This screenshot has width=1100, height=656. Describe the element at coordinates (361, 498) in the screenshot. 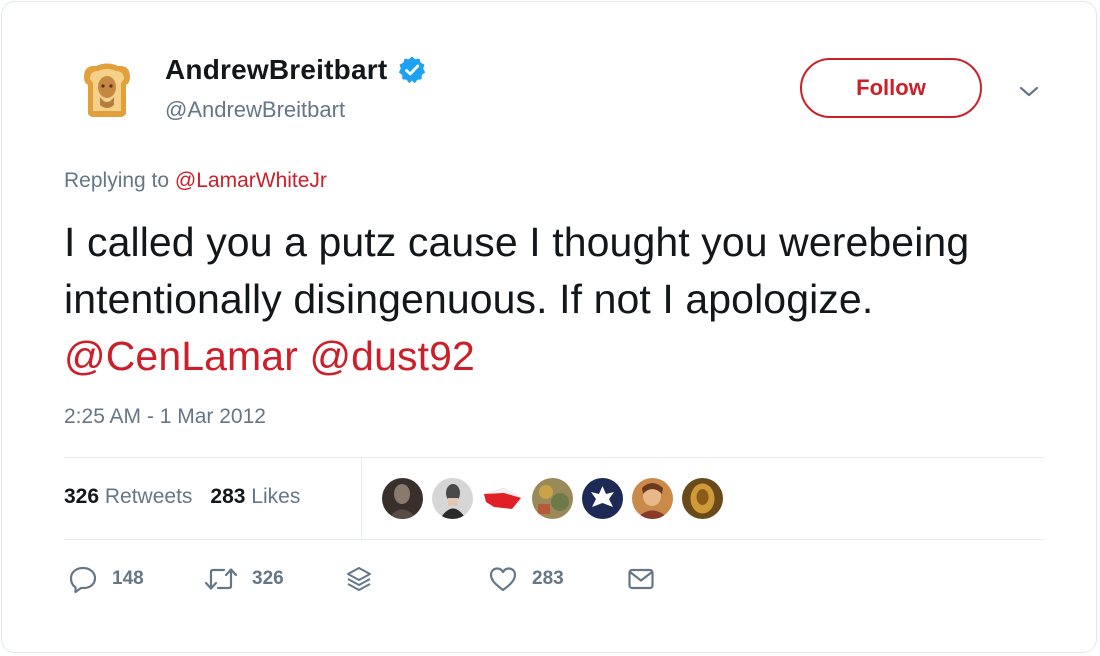

I see `divider-vertical` at that location.